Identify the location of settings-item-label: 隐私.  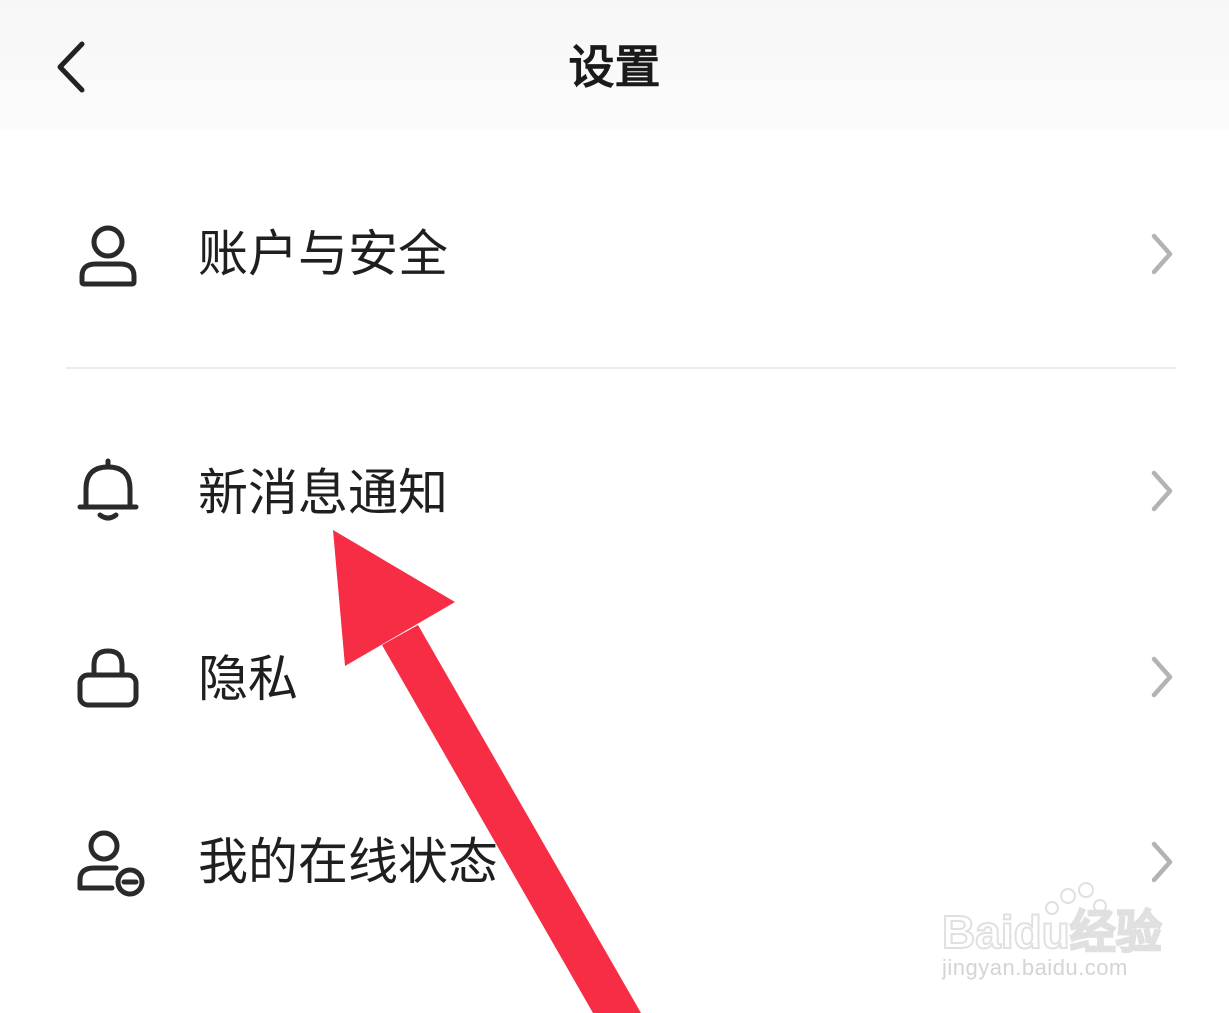
(248, 679).